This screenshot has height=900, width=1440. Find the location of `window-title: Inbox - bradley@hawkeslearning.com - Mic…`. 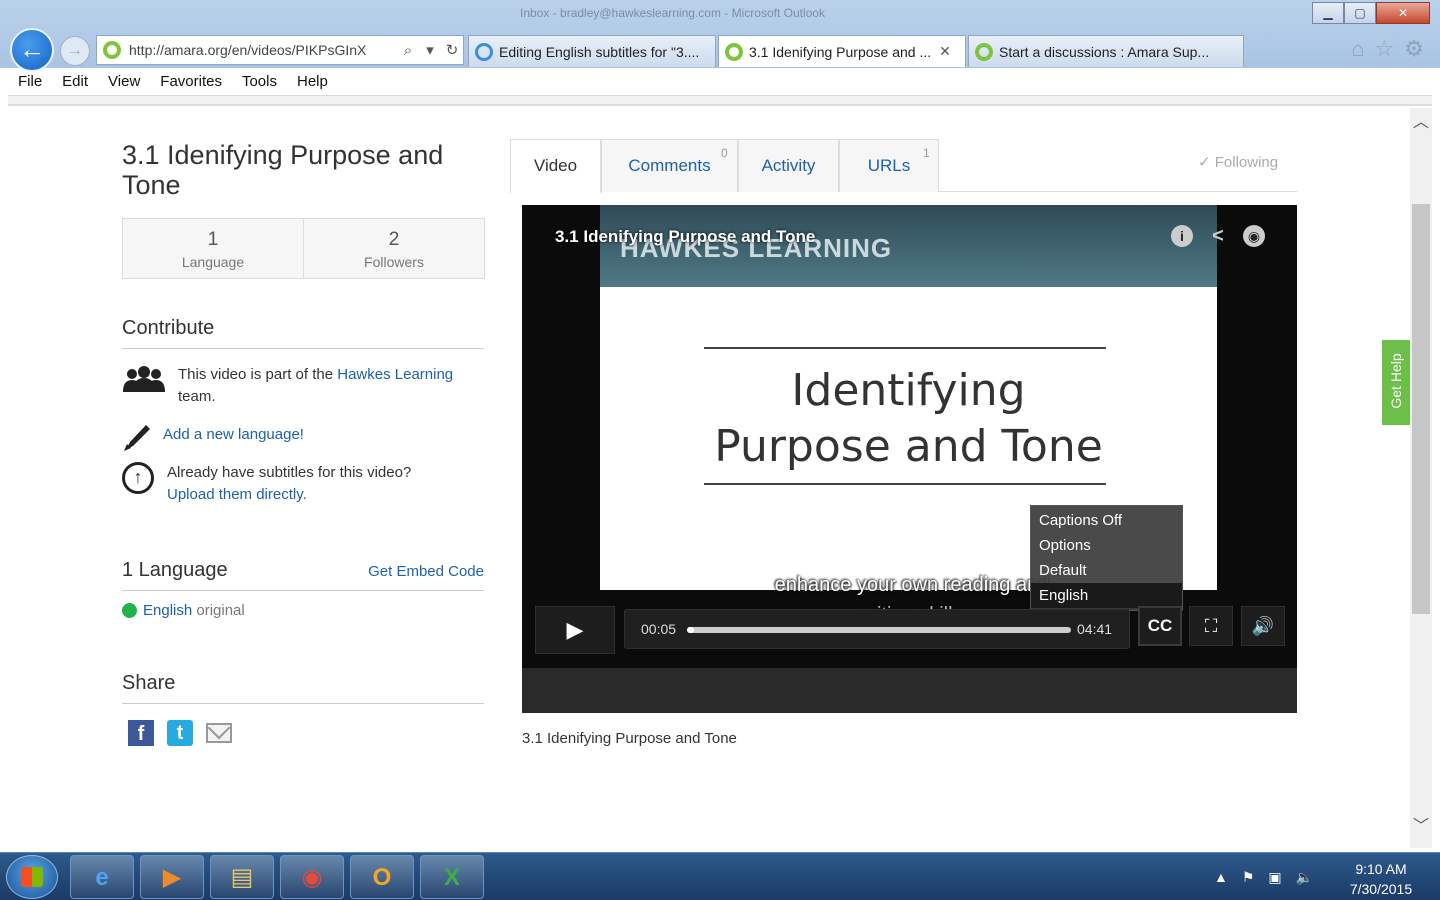

window-title: Inbox - bradley@hawkeslearning.com - Mic… is located at coordinates (672, 13).